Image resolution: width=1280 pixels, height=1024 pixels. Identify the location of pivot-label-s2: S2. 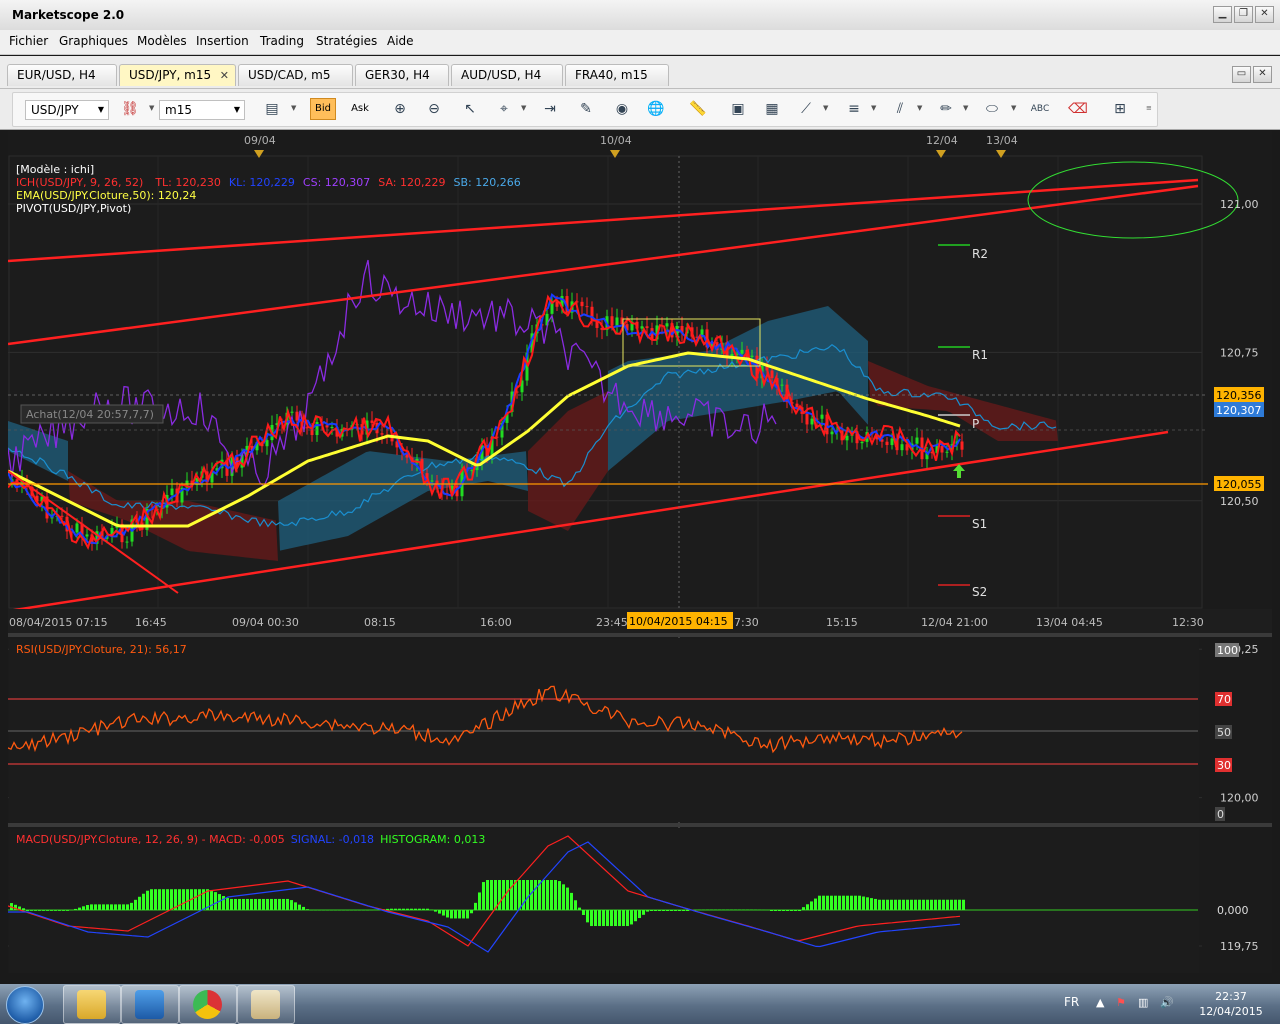
(979, 592).